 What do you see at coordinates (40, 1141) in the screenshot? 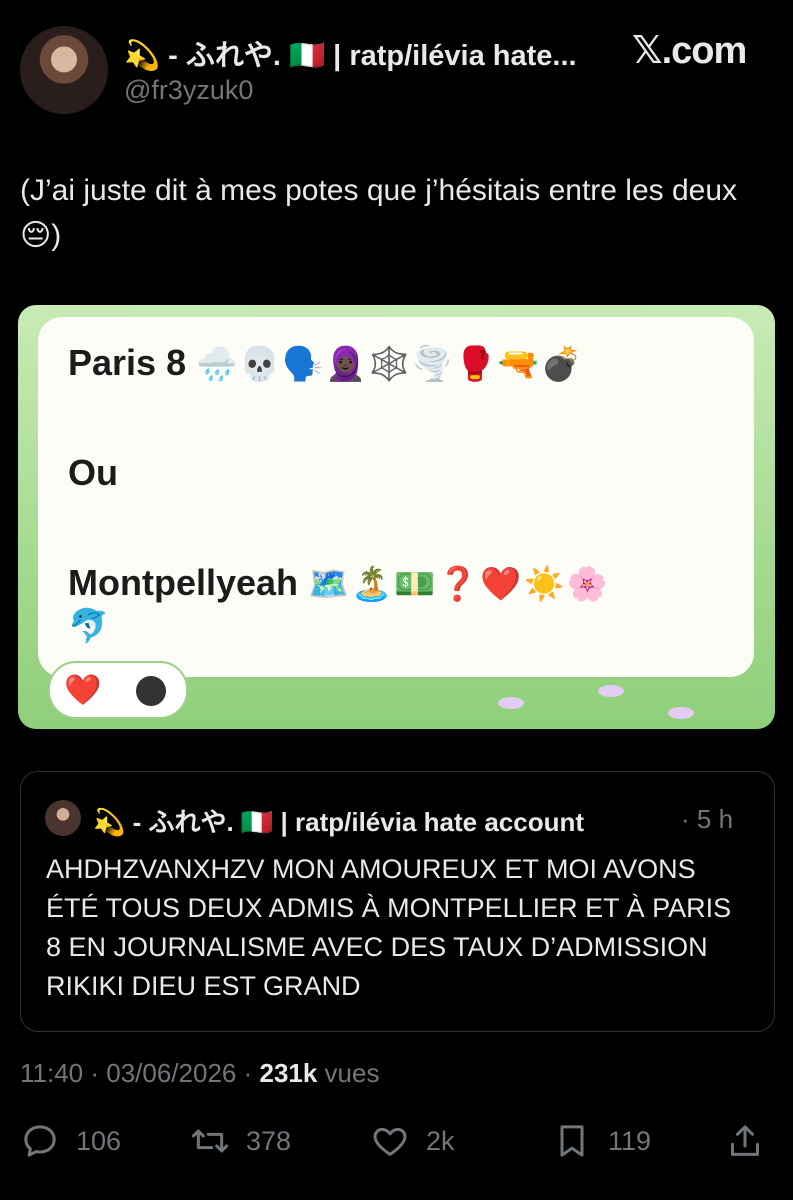
I see `reply-icon` at bounding box center [40, 1141].